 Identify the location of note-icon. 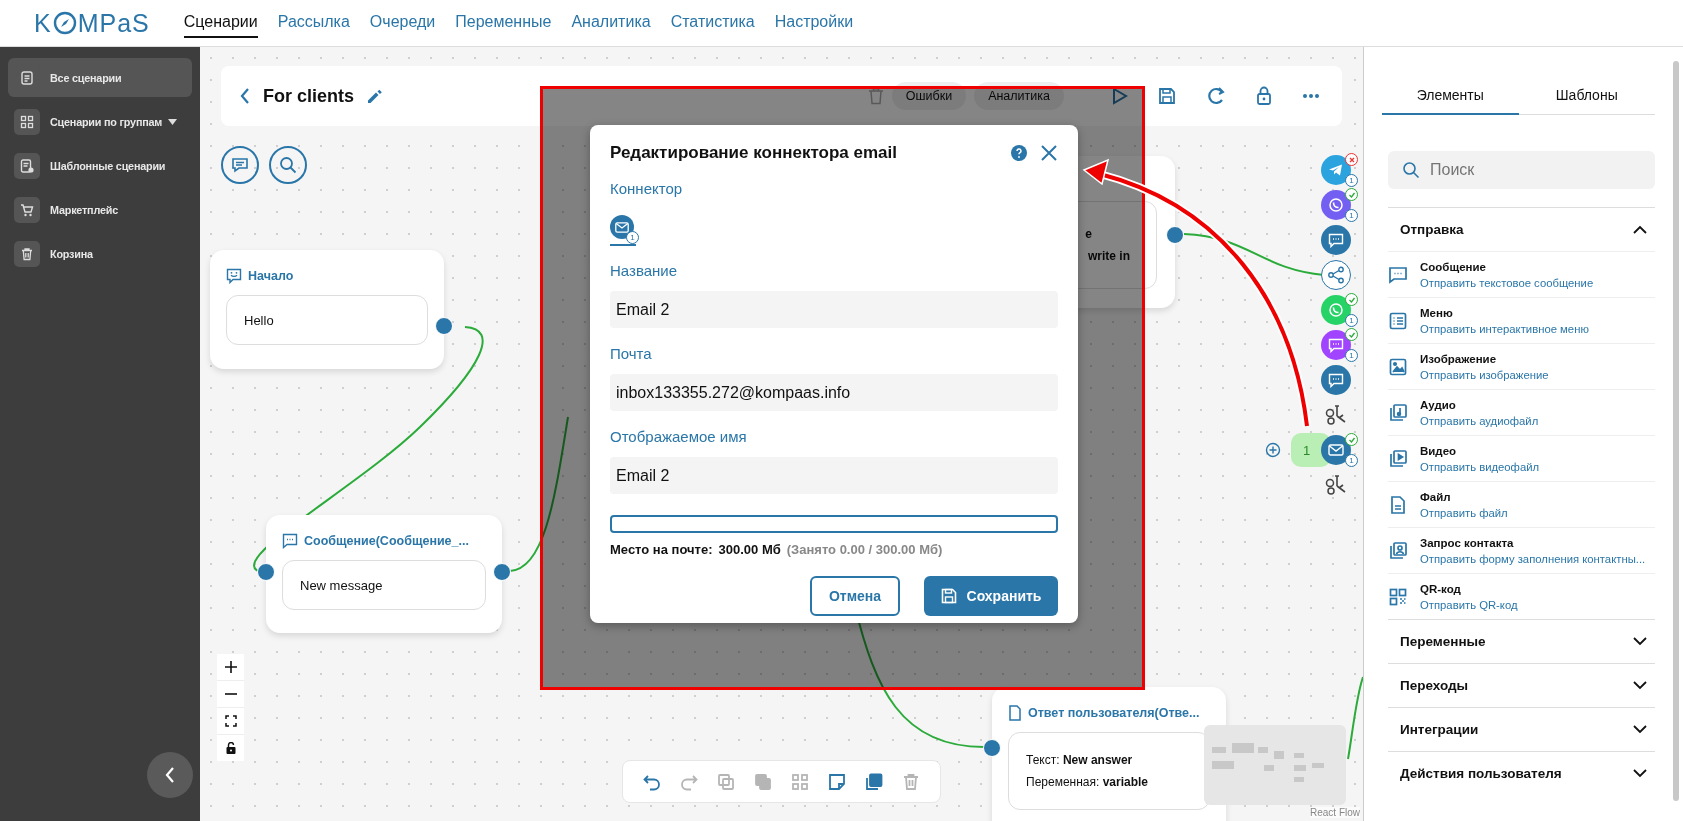
(837, 781).